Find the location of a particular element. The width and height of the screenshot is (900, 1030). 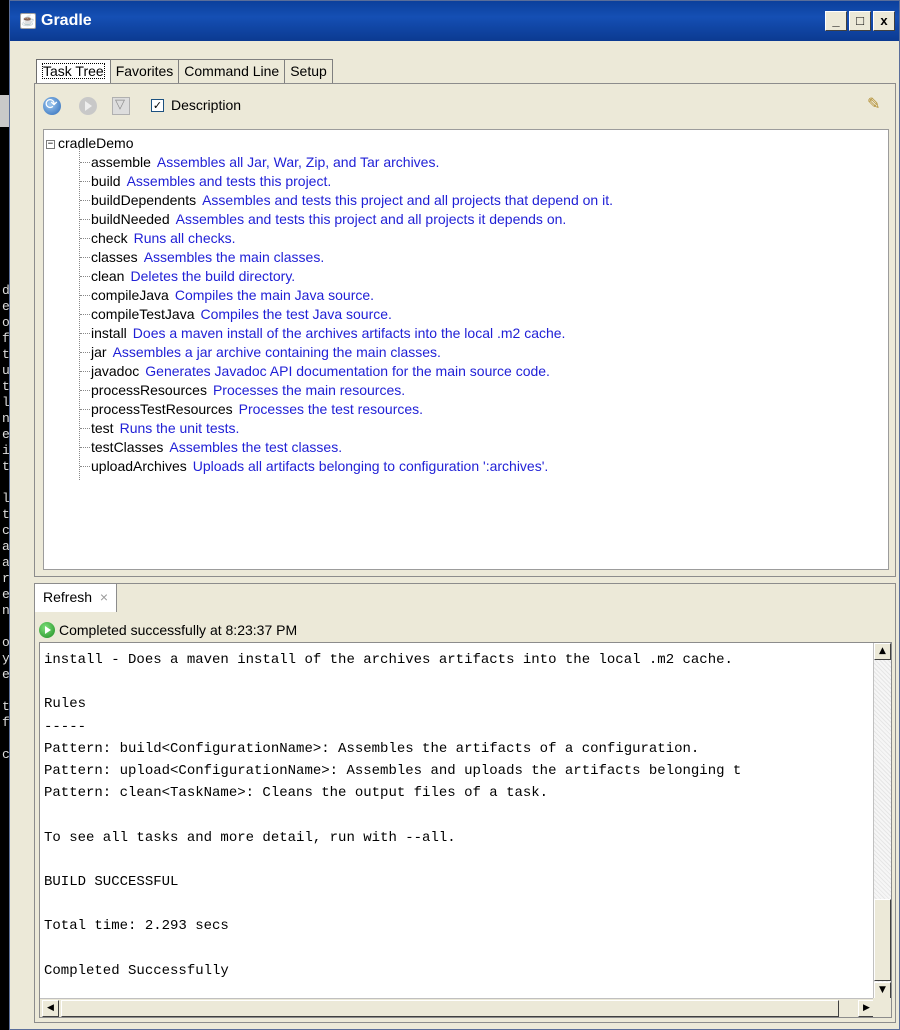

task-item: build Assembles and tests this project. is located at coordinates (346, 181).